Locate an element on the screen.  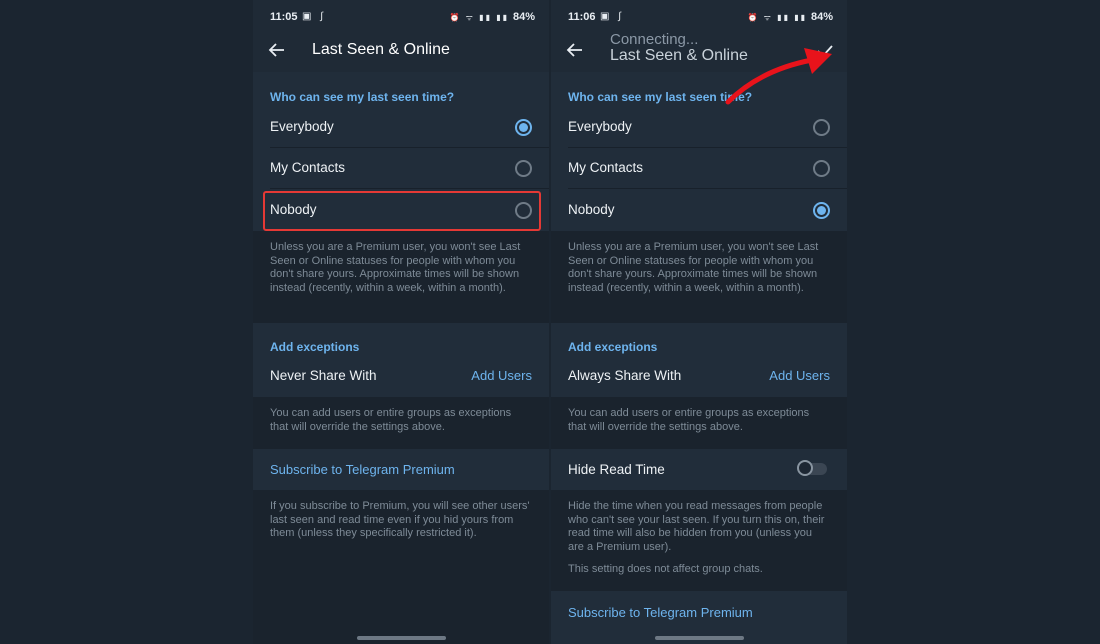
status-time: 11:06 is located at coordinates (582, 17).